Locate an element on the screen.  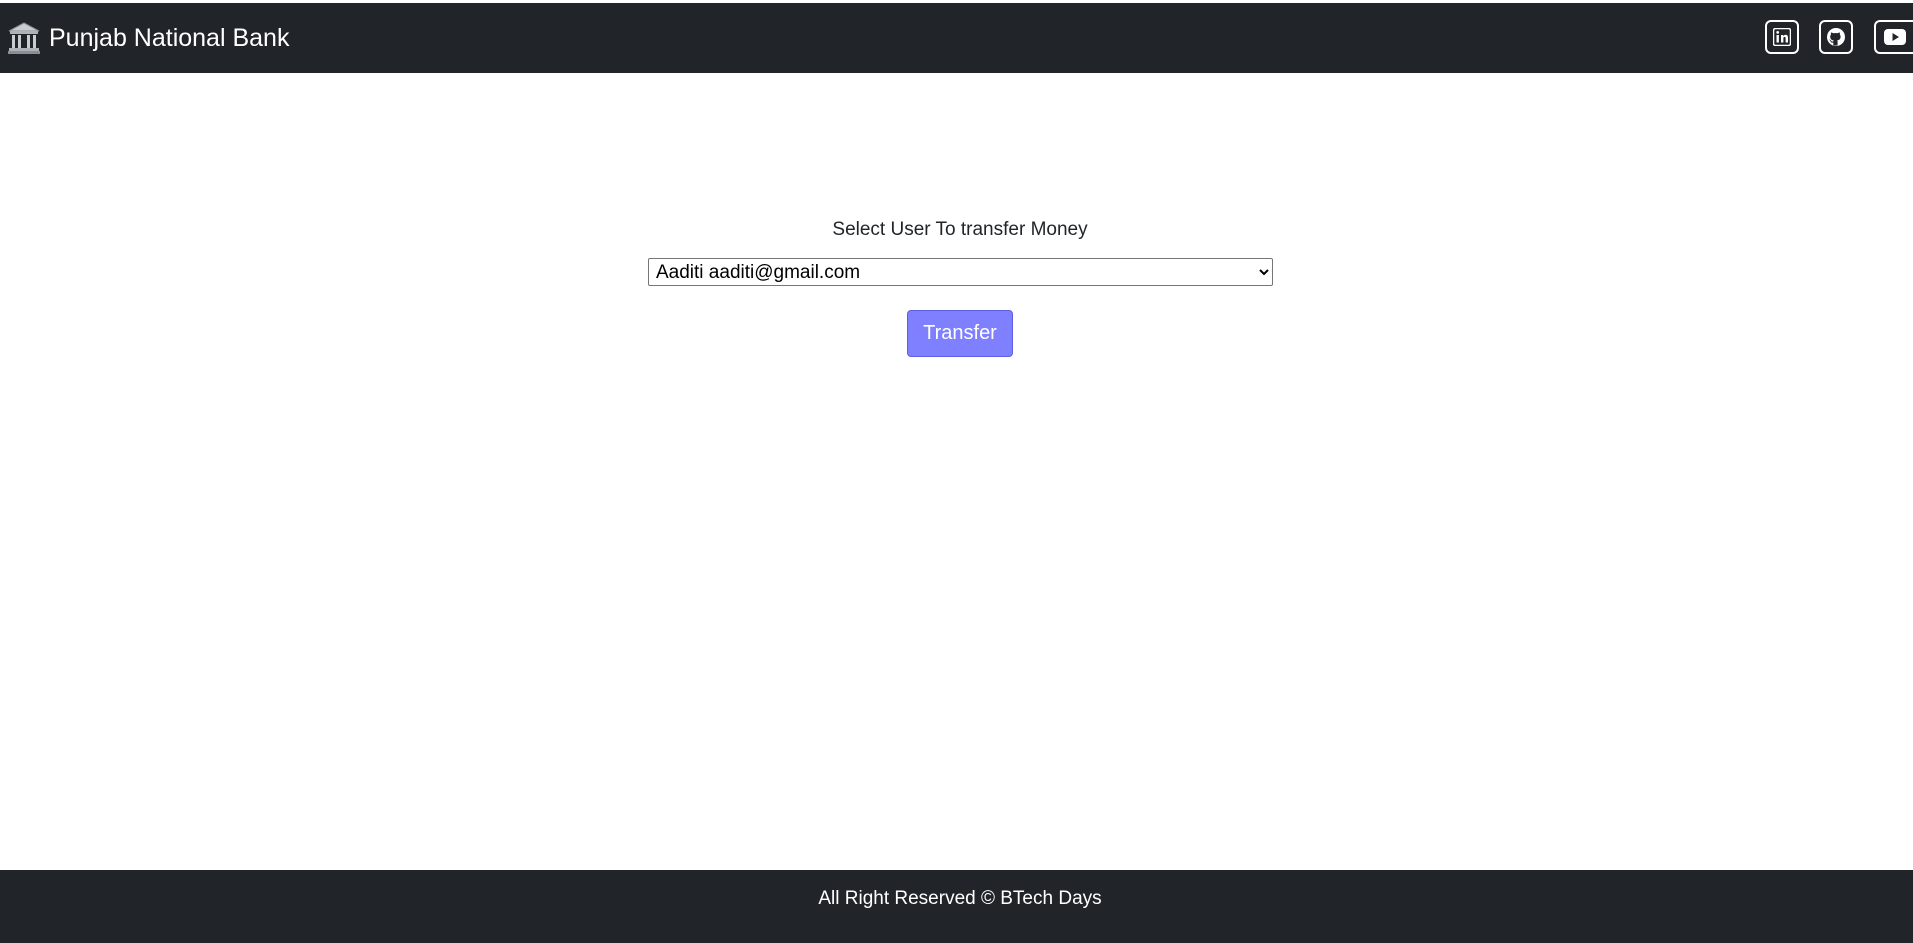
brand-link: Punjab National Bank is located at coordinates (147, 38).